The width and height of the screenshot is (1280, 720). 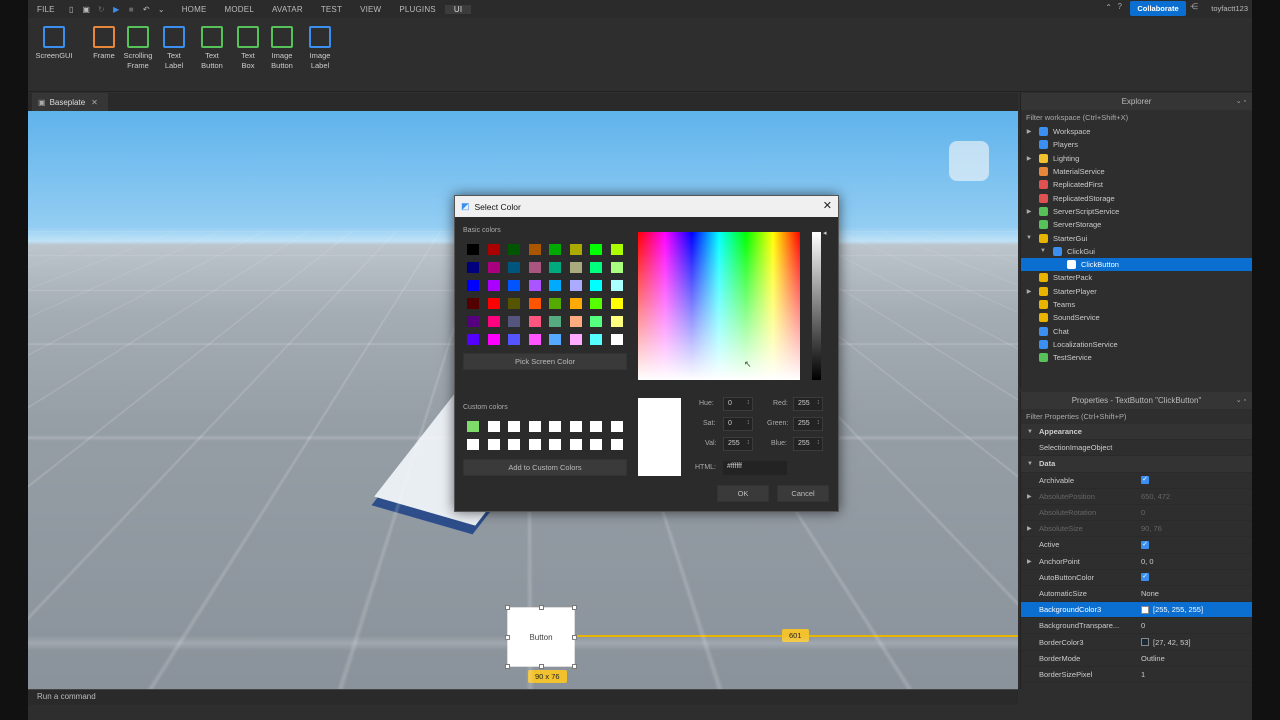 I want to click on property-backgroundcolor3: BackgroundColor3 [255, 255, 255], so click(x=1136, y=610).